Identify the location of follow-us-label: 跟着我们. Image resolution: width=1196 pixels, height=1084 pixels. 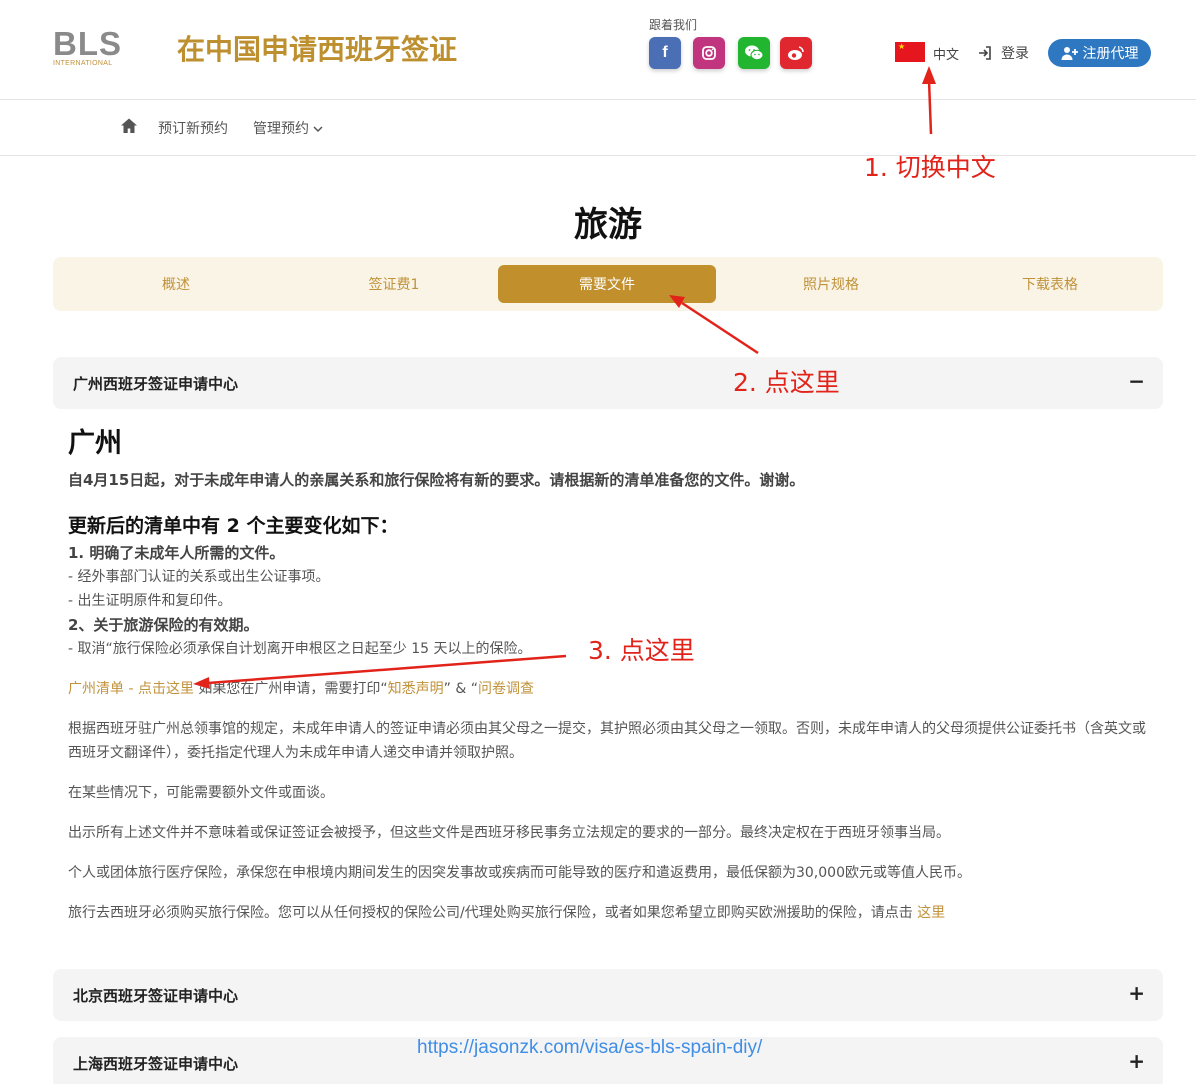
(673, 25).